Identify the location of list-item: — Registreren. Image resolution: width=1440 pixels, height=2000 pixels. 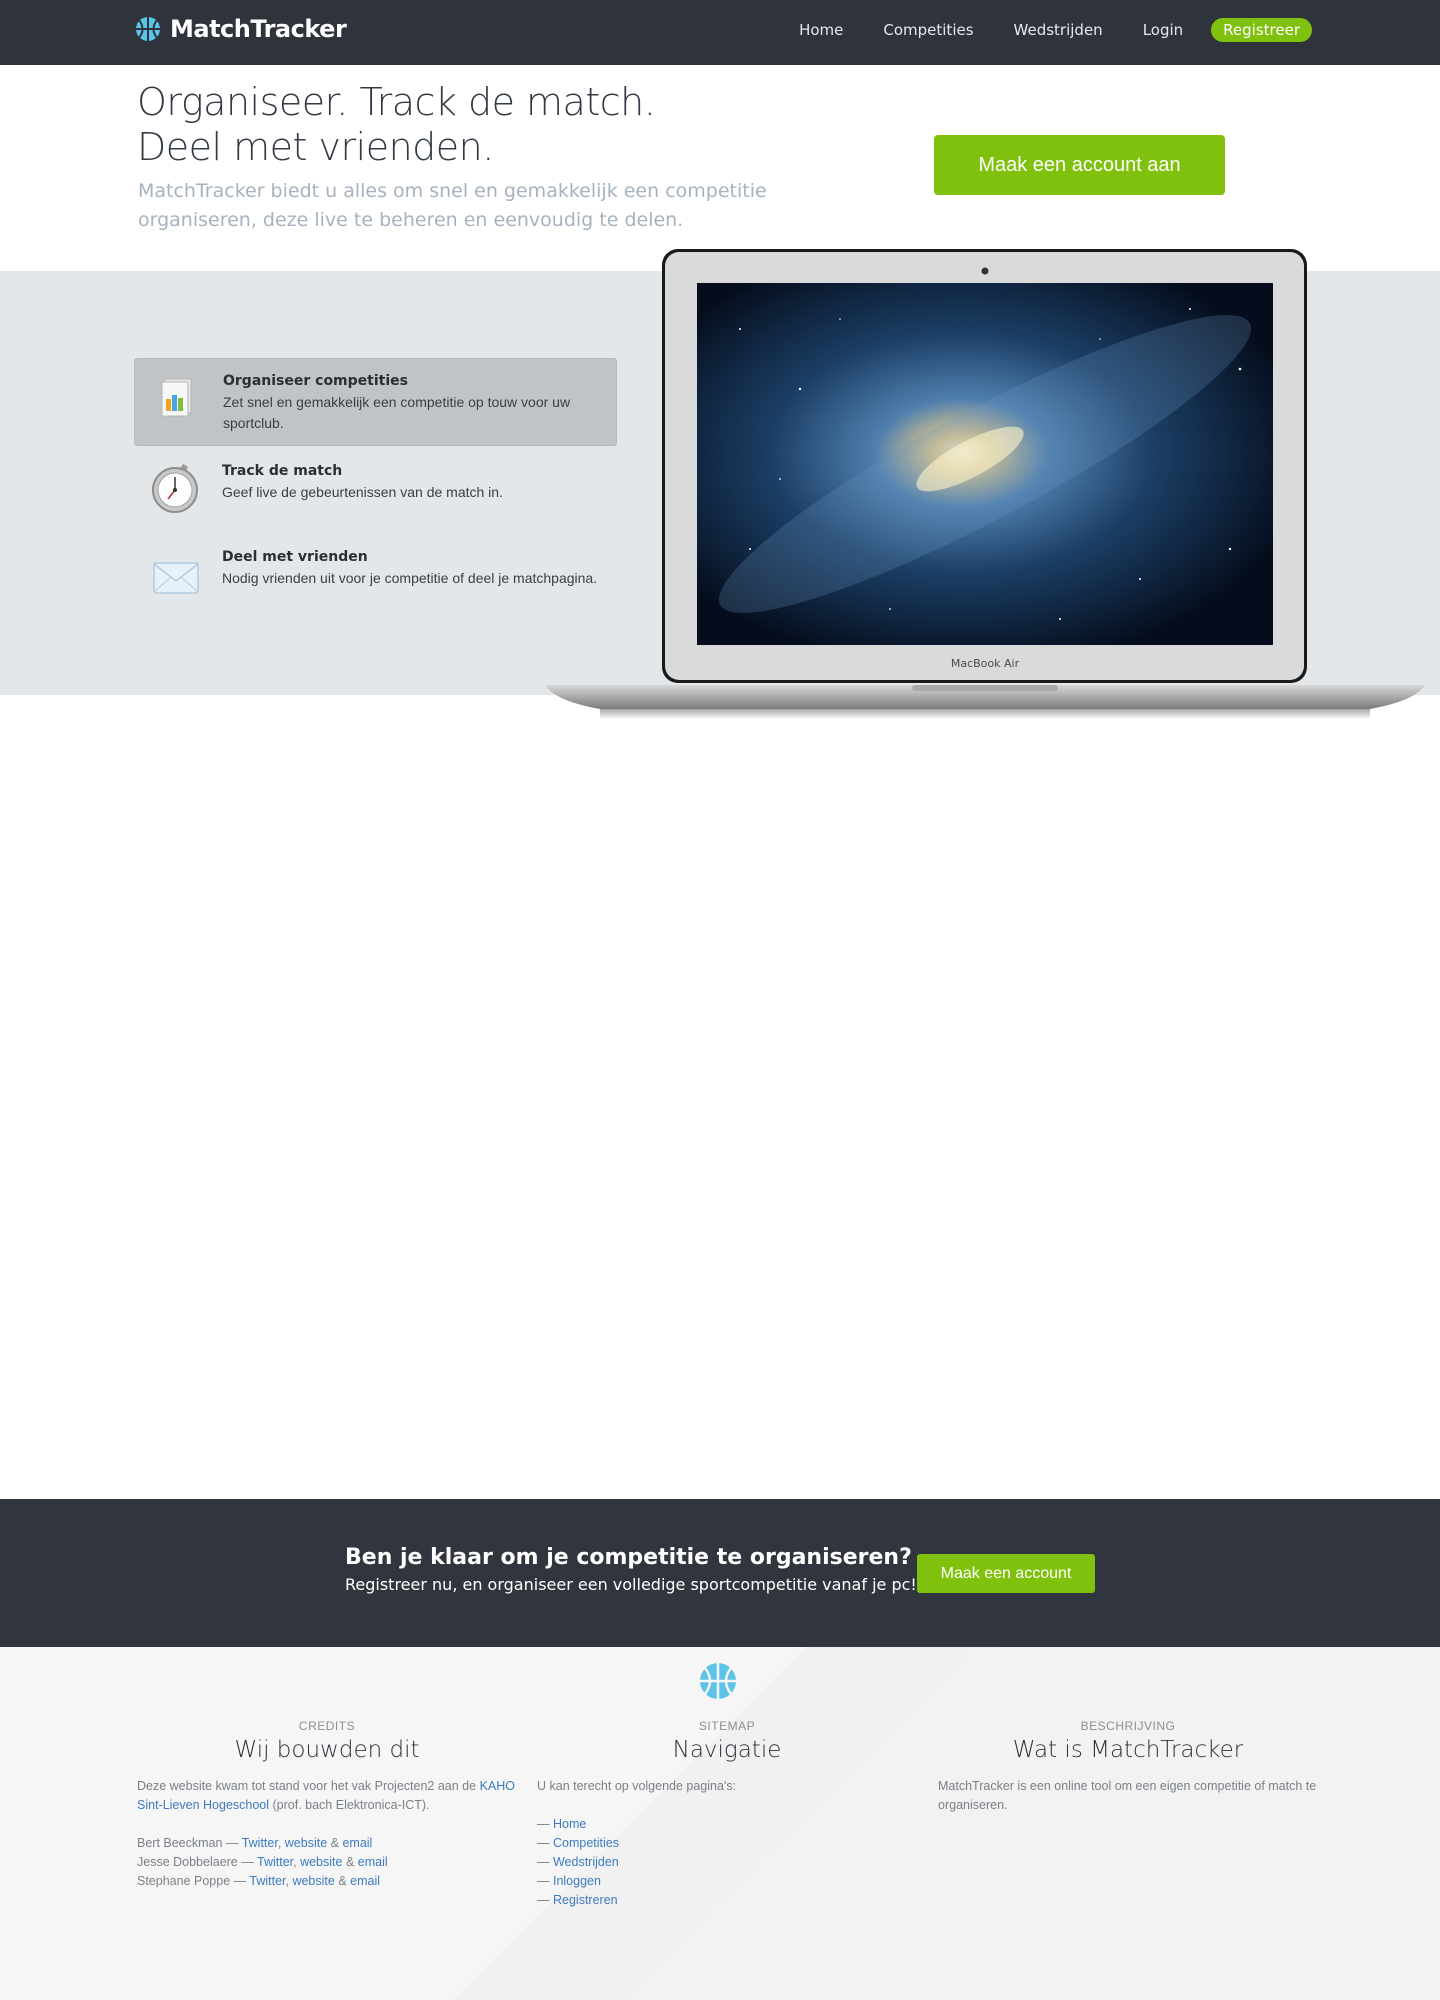
(577, 1900).